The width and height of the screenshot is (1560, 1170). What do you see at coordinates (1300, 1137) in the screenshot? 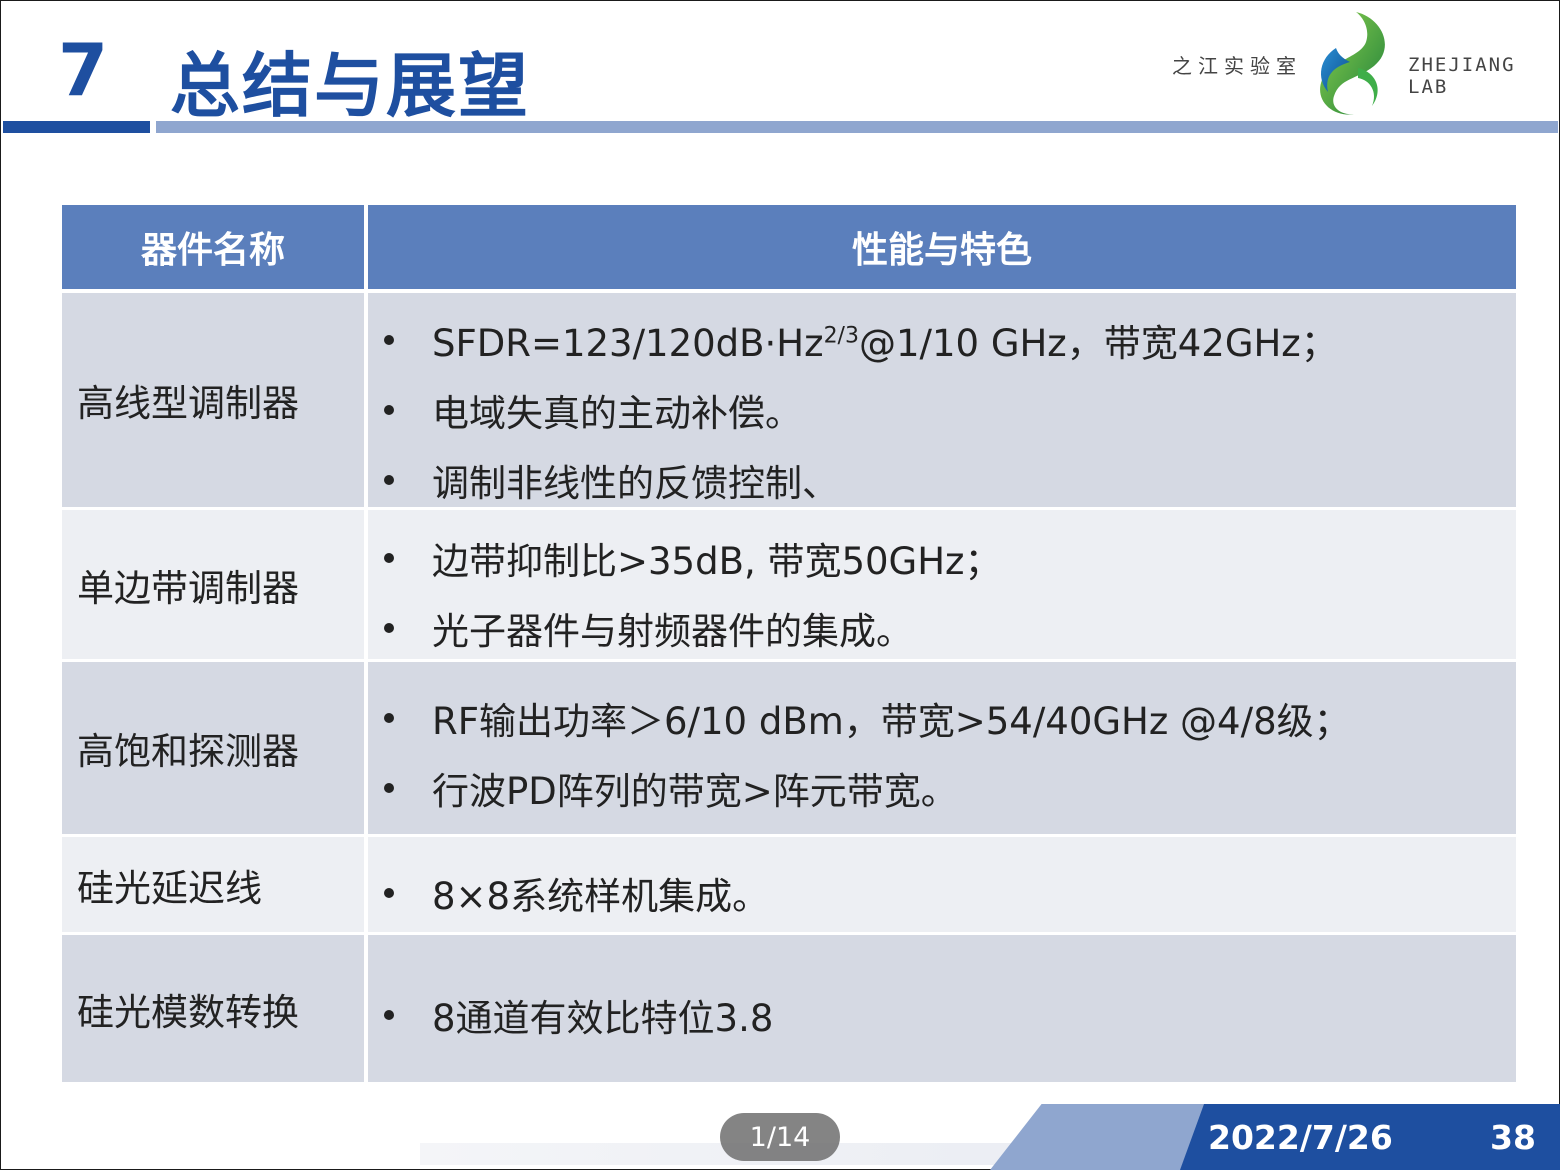
I see `footer-date: 2022/7/26` at bounding box center [1300, 1137].